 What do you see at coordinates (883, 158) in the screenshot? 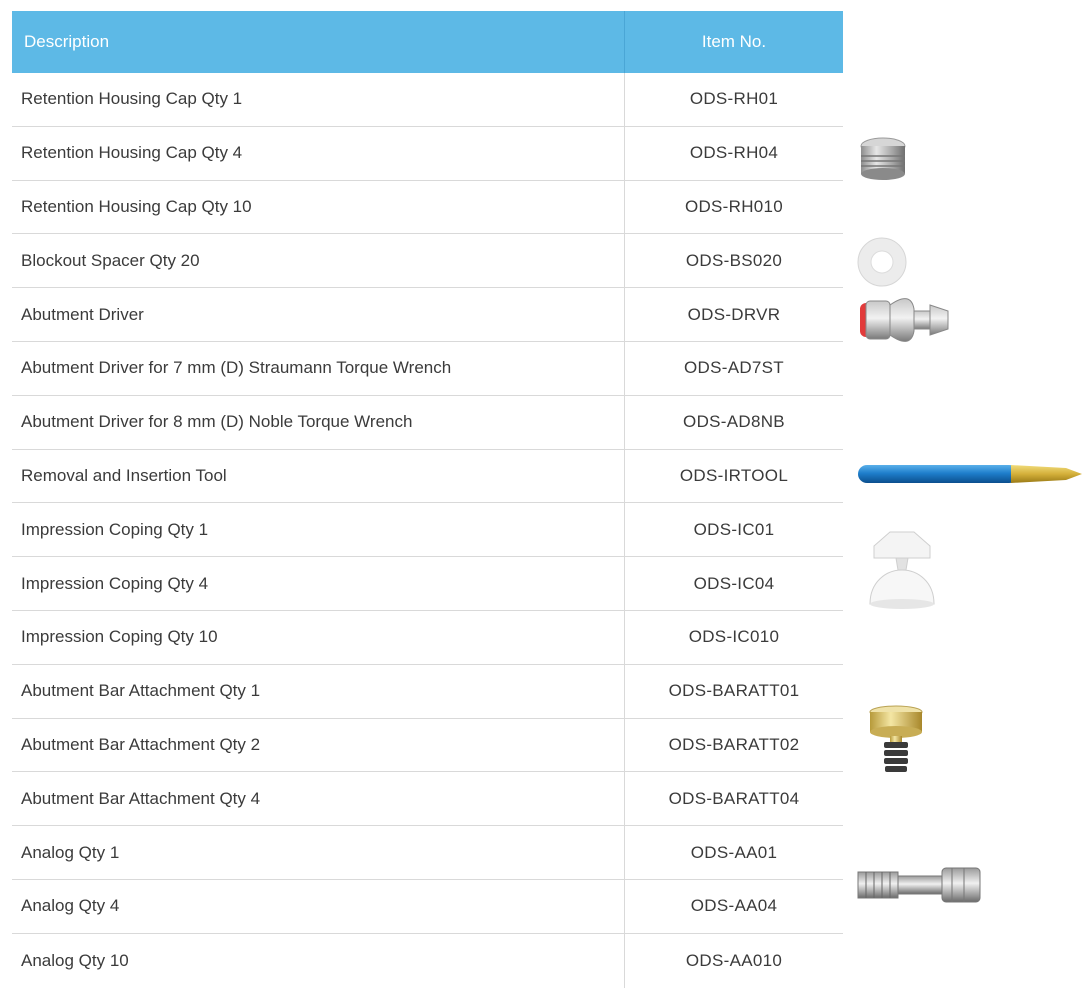
I see `retention-housing-cap-image` at bounding box center [883, 158].